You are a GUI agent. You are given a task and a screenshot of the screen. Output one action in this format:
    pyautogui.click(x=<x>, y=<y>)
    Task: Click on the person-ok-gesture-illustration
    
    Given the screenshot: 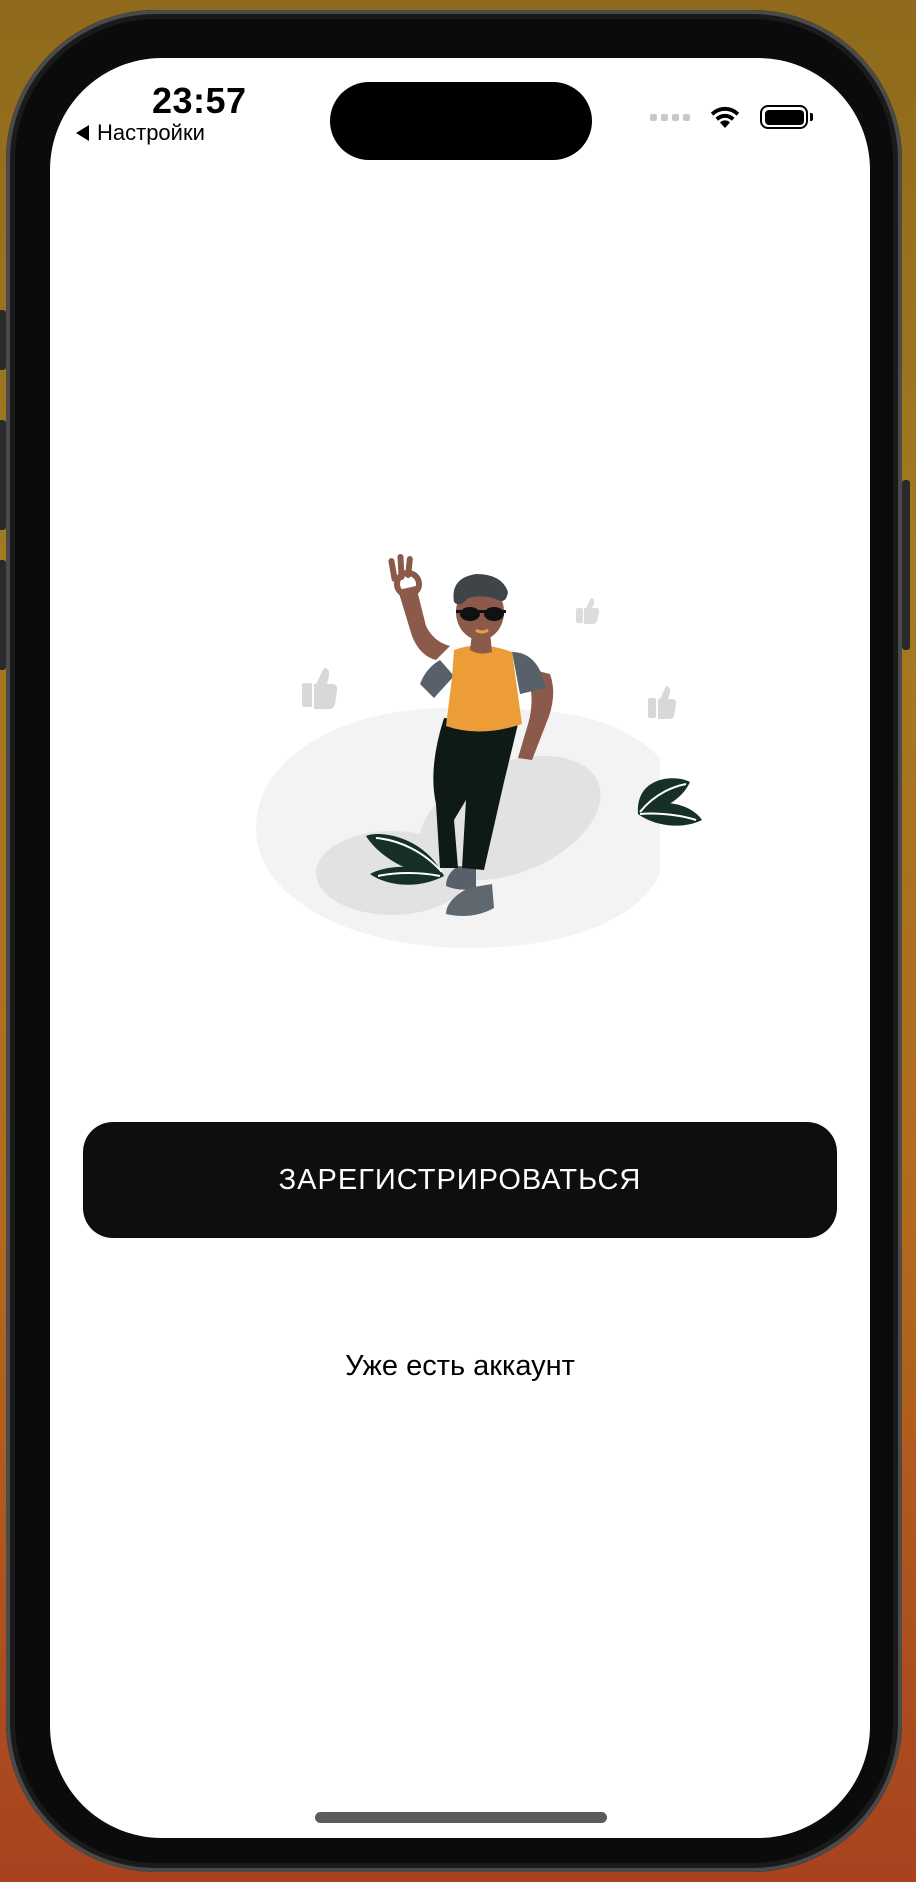 What is the action you would take?
    pyautogui.click(x=479, y=751)
    